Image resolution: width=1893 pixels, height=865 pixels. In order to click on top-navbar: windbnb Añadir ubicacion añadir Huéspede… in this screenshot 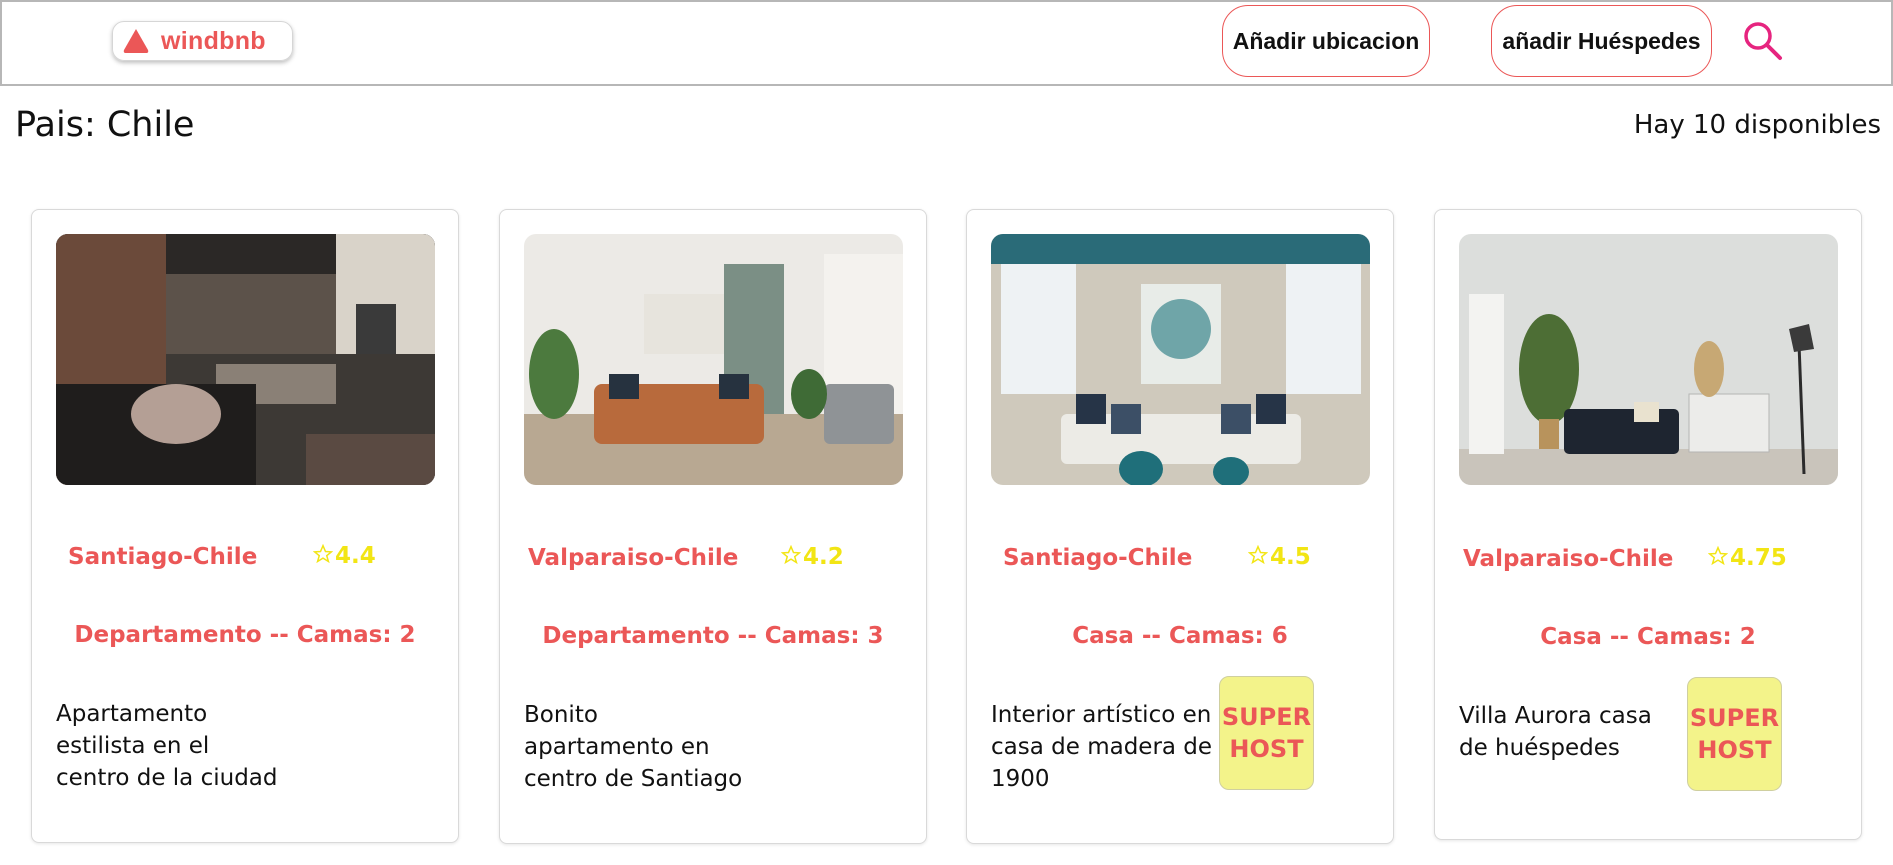, I will do `click(946, 43)`.